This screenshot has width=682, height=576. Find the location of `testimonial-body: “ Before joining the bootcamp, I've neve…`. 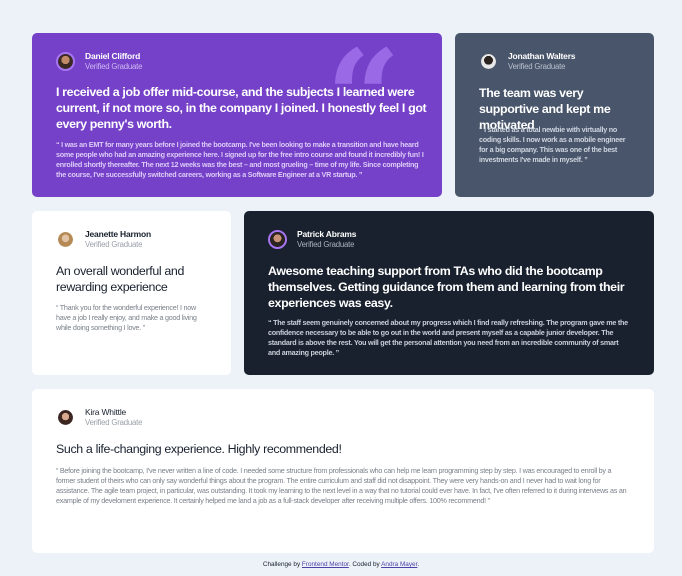

testimonial-body: “ Before joining the bootcamp, I've neve… is located at coordinates (341, 486).